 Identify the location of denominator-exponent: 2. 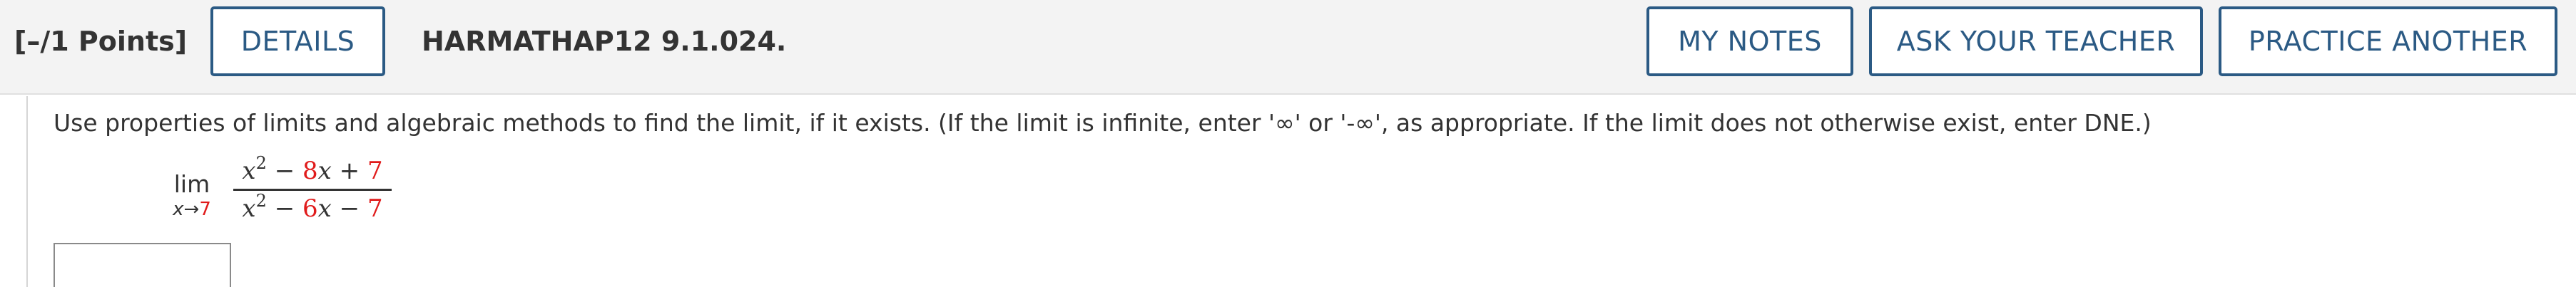
(261, 201).